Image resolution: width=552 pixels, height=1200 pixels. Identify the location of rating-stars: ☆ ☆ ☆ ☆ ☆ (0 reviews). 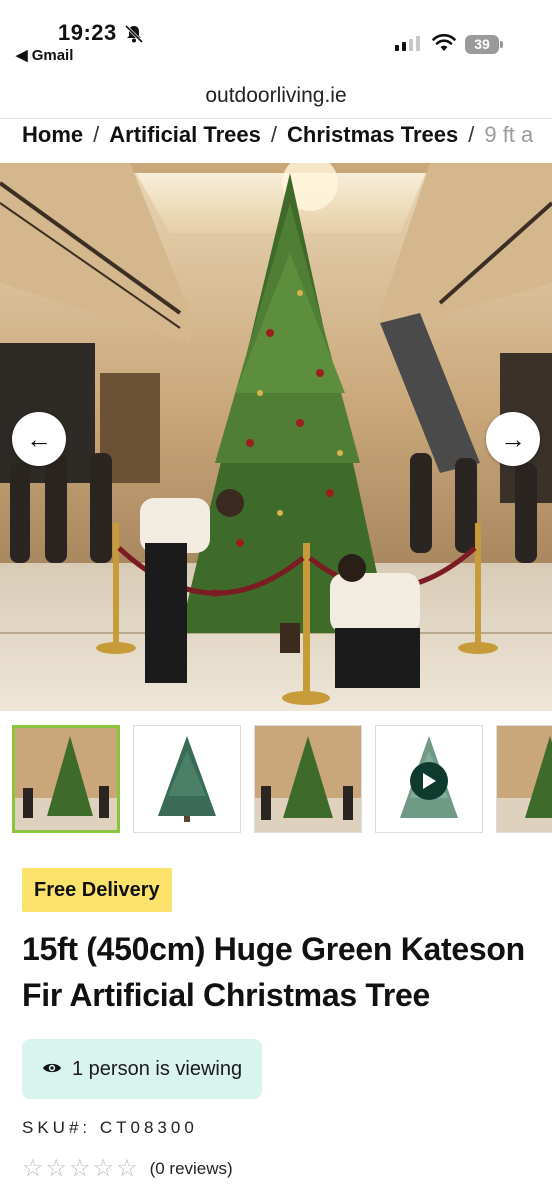
(127, 1169).